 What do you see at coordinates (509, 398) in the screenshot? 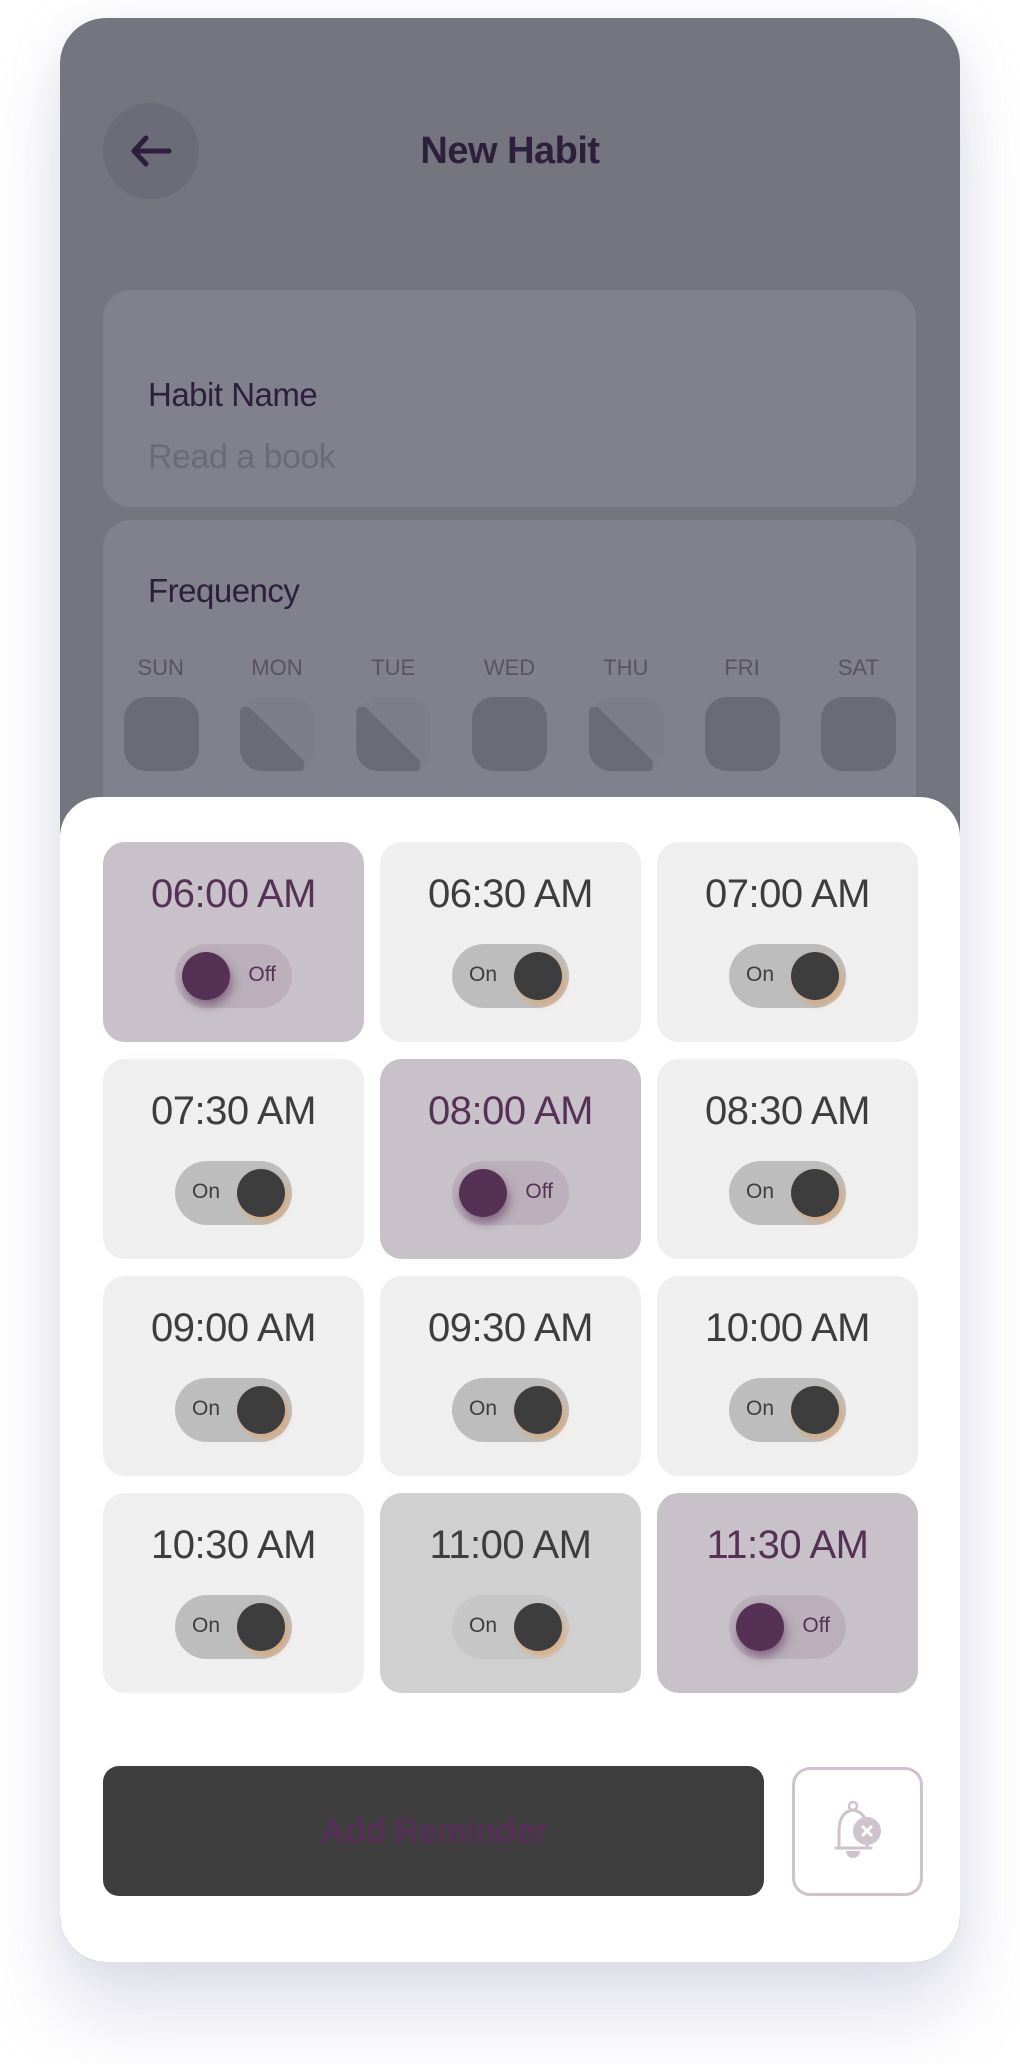
I see `habit-name-card: Habit Name` at bounding box center [509, 398].